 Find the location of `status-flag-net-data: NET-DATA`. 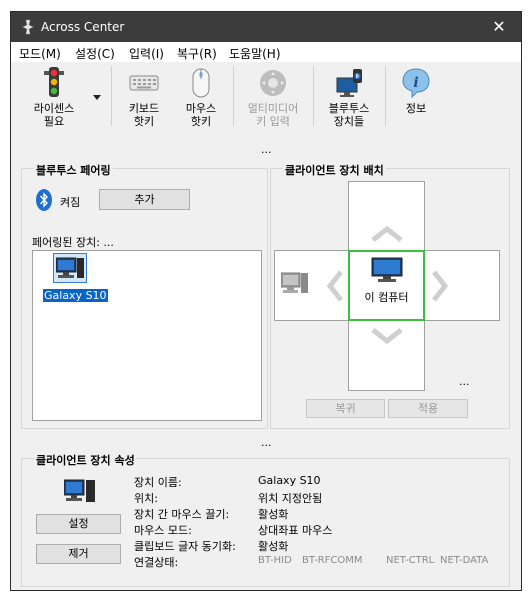

status-flag-net-data: NET-DATA is located at coordinates (464, 560).